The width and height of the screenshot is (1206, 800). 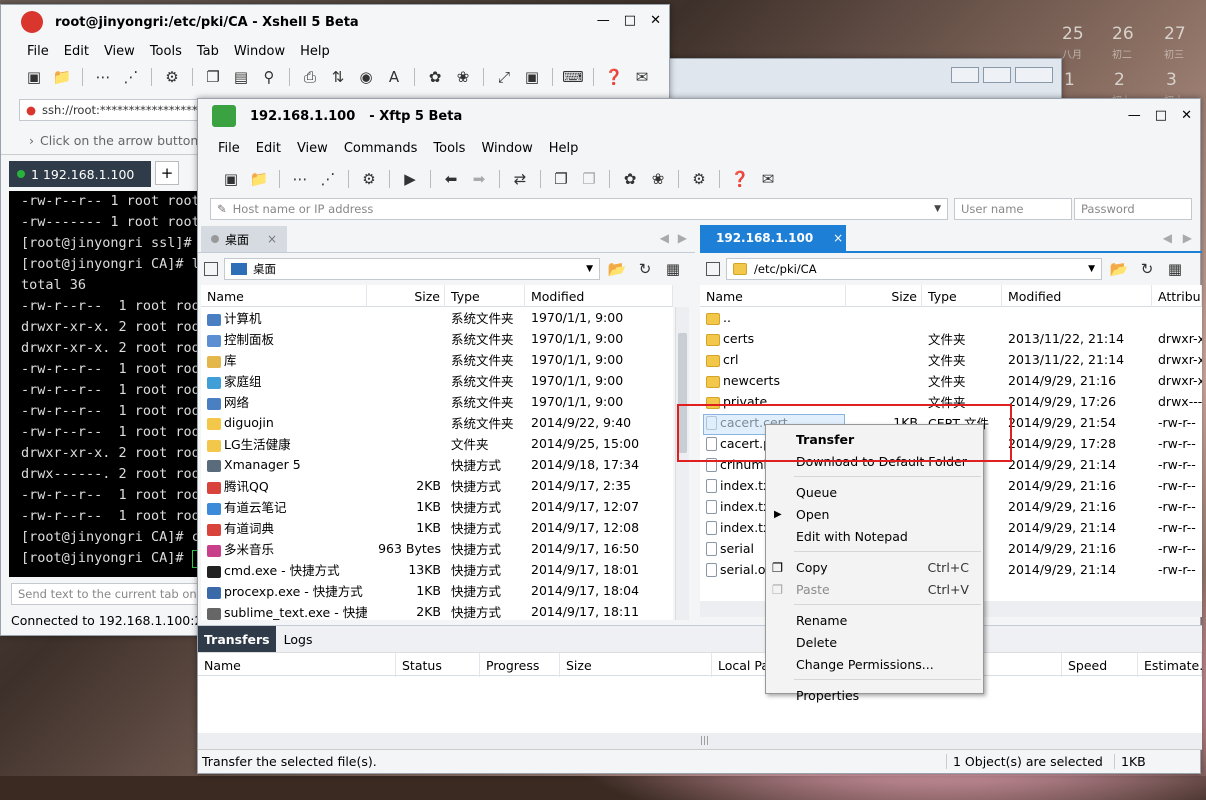 What do you see at coordinates (259, 179) in the screenshot?
I see `open-folder-icon: 📁` at bounding box center [259, 179].